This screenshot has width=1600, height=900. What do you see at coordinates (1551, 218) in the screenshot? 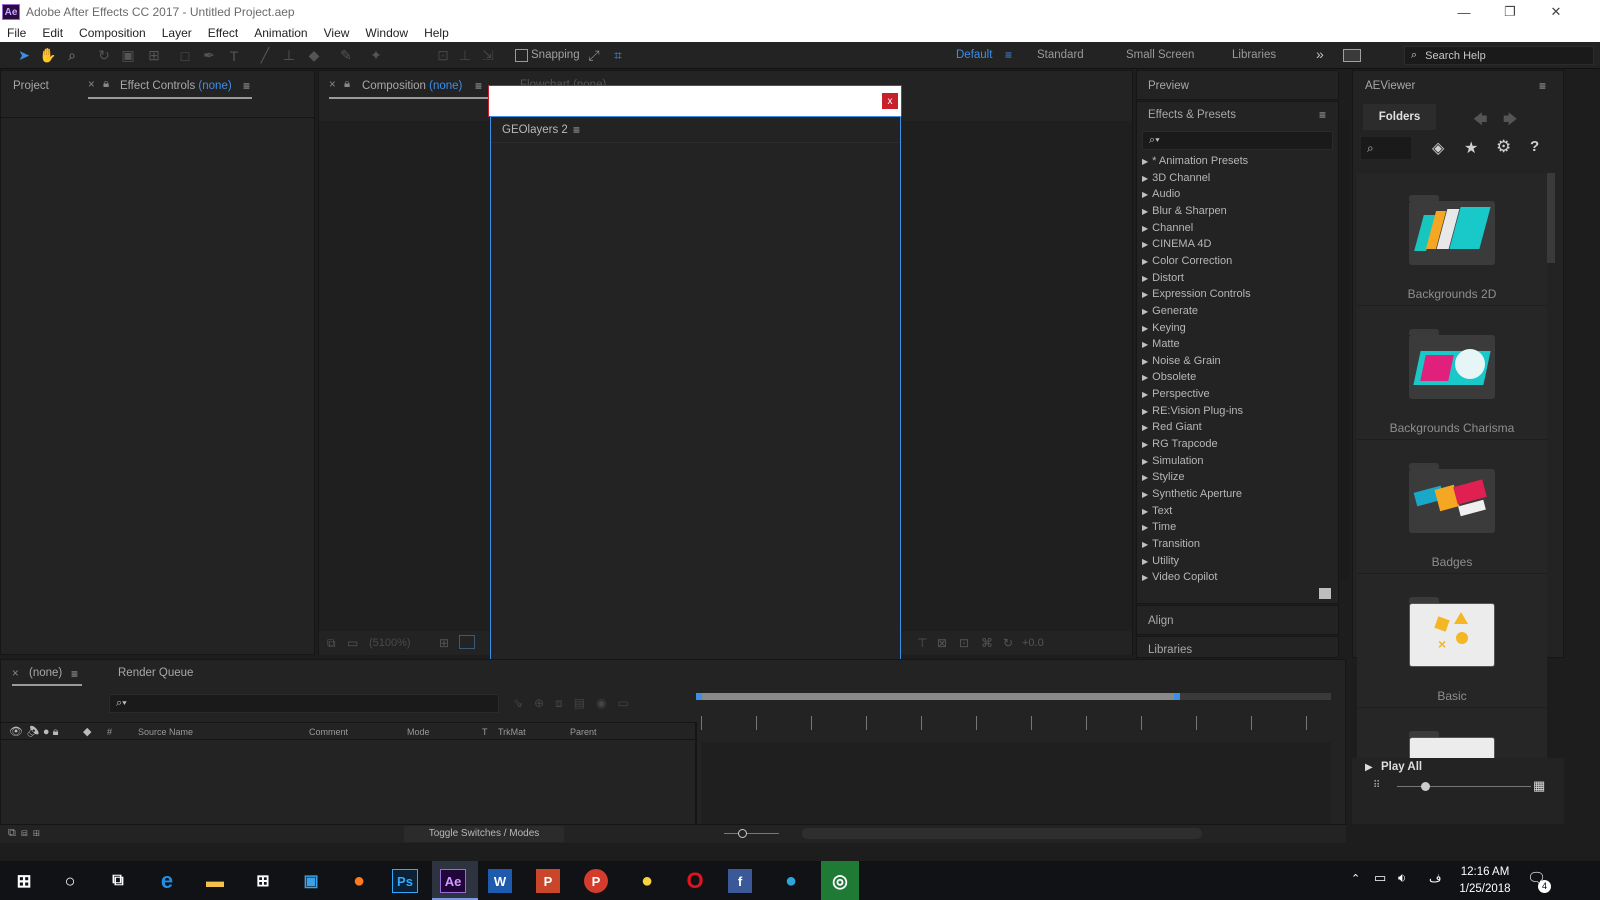
I see `aeviewer-scrollbar` at bounding box center [1551, 218].